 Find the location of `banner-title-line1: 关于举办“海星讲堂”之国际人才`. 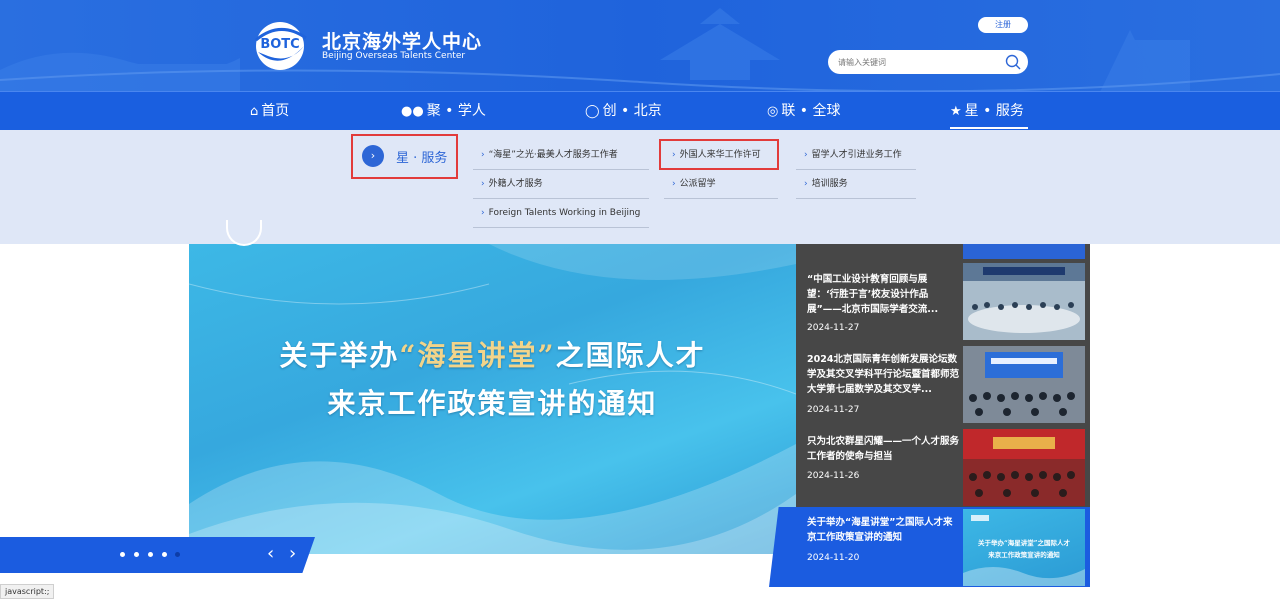

banner-title-line1: 关于举办“海星讲堂”之国际人才 is located at coordinates (492, 355).